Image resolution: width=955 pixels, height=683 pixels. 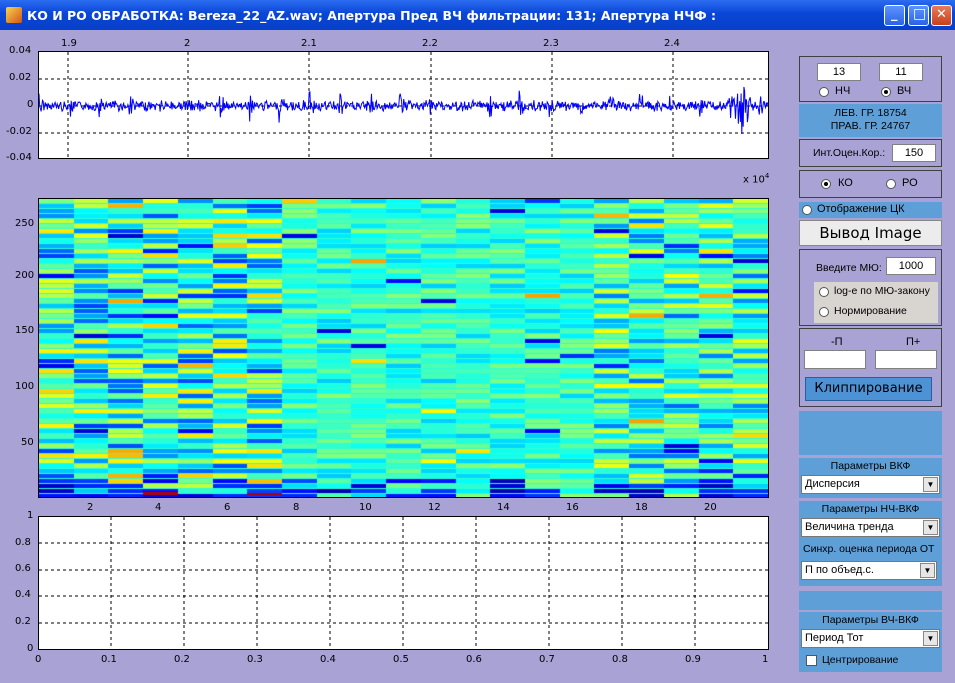 I want to click on sync-select-value: П по объед.с., so click(x=839, y=570).